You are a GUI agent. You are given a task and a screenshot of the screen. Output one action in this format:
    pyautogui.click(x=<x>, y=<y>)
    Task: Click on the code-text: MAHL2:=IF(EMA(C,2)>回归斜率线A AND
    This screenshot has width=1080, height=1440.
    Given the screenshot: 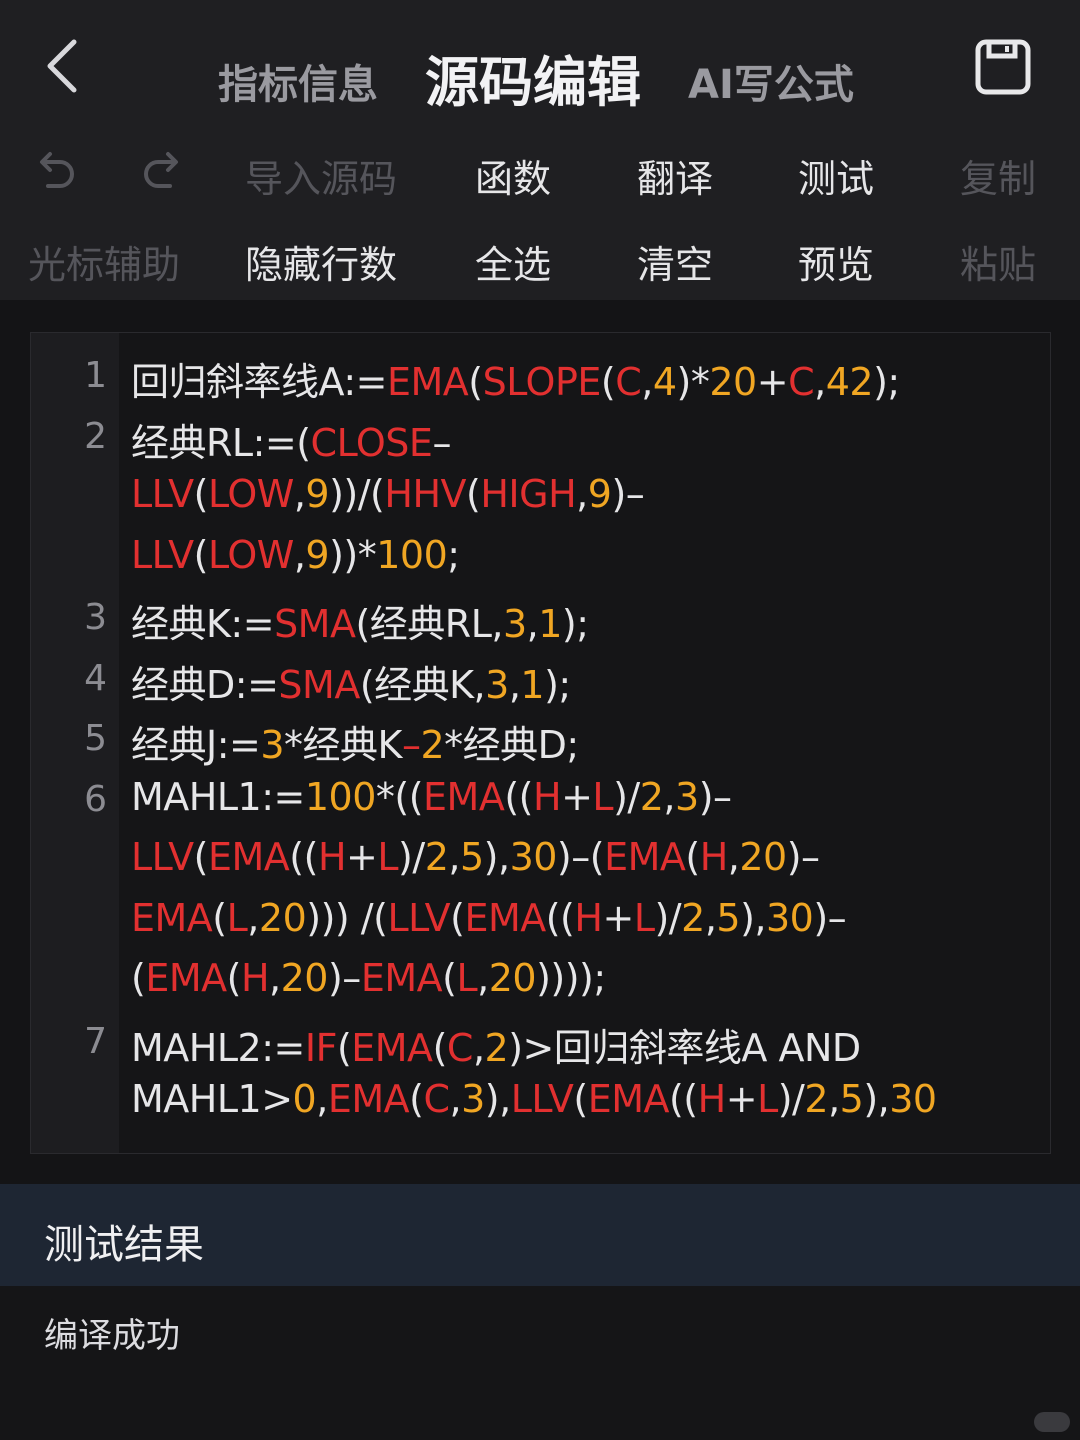 What is the action you would take?
    pyautogui.click(x=496, y=1044)
    